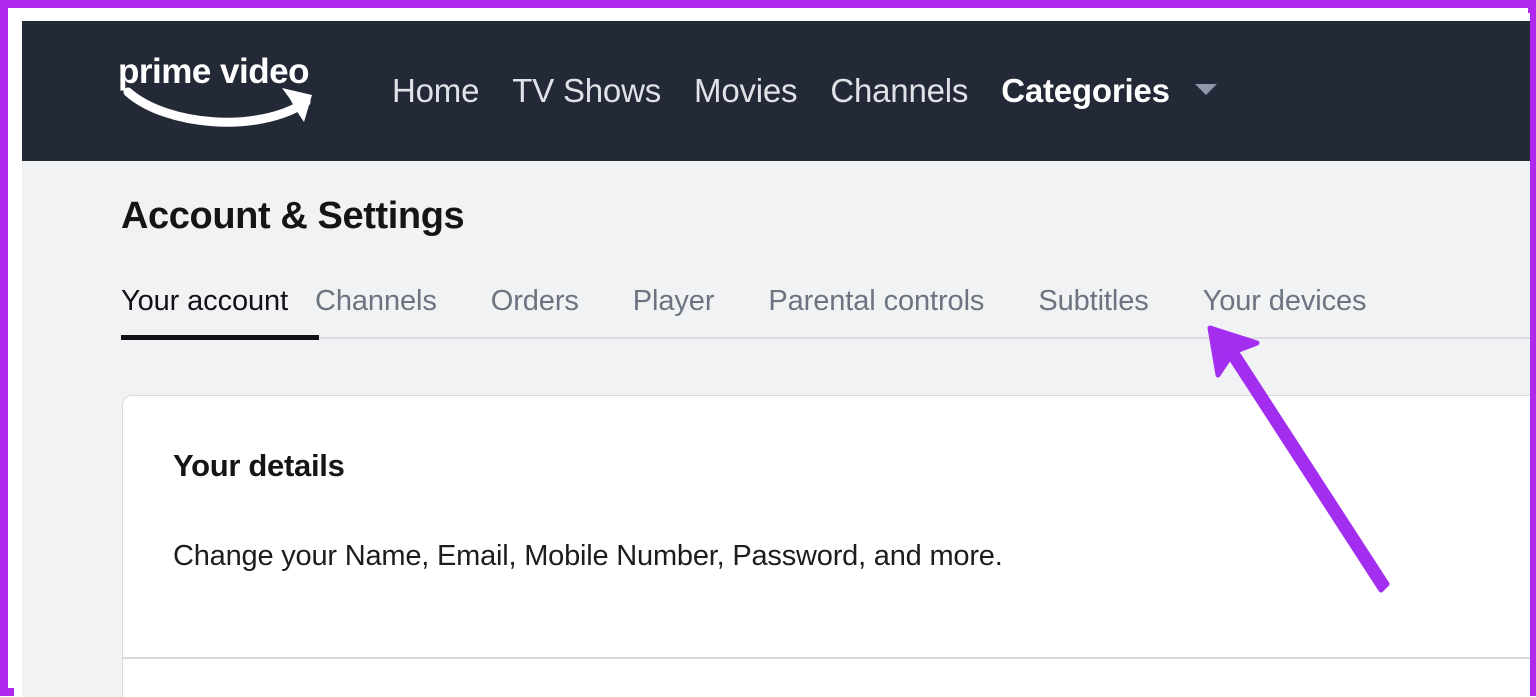 The height and width of the screenshot is (697, 1536). What do you see at coordinates (899, 91) in the screenshot?
I see `nav-link-channels: Channels` at bounding box center [899, 91].